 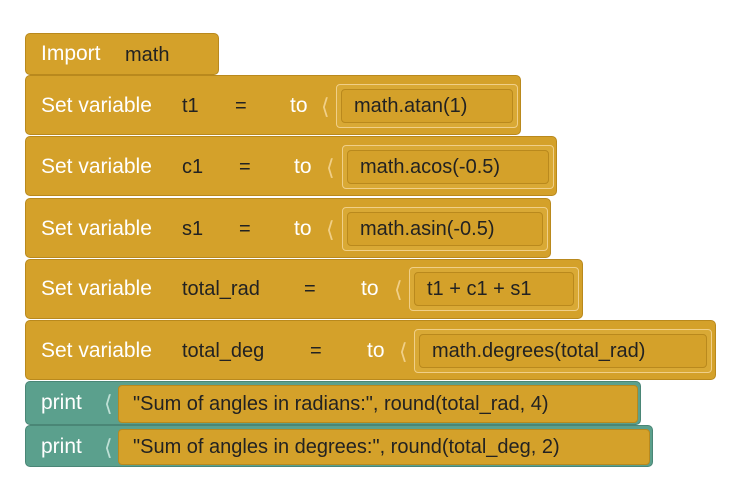 I want to click on import-label: Import, so click(x=71, y=53).